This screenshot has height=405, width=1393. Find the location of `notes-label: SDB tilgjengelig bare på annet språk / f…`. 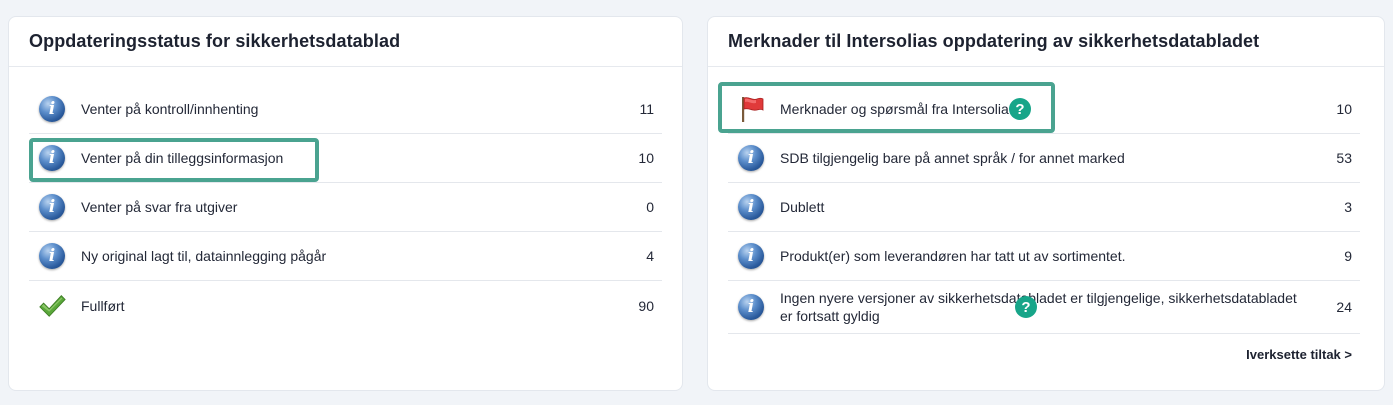

notes-label: SDB tilgjengelig bare på annet språk / f… is located at coordinates (952, 158).